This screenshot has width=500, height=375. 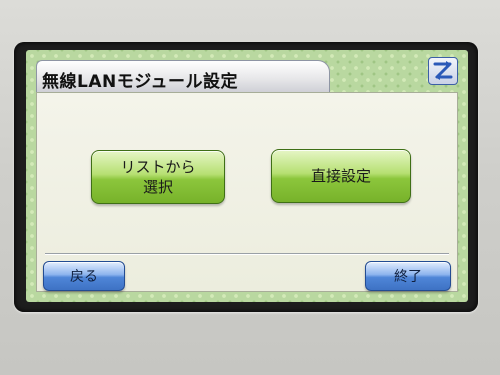 I want to click on screen-switch-button, so click(x=443, y=71).